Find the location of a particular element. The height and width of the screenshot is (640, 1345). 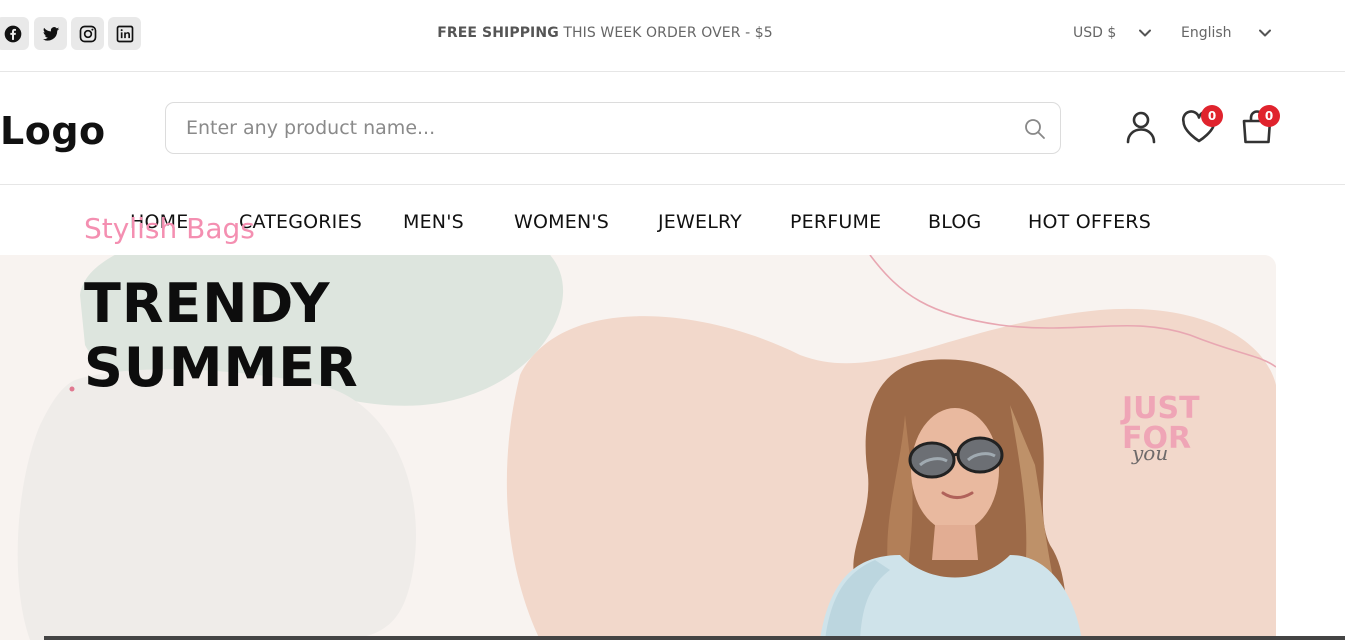

window-bottom-divider is located at coordinates (694, 638).